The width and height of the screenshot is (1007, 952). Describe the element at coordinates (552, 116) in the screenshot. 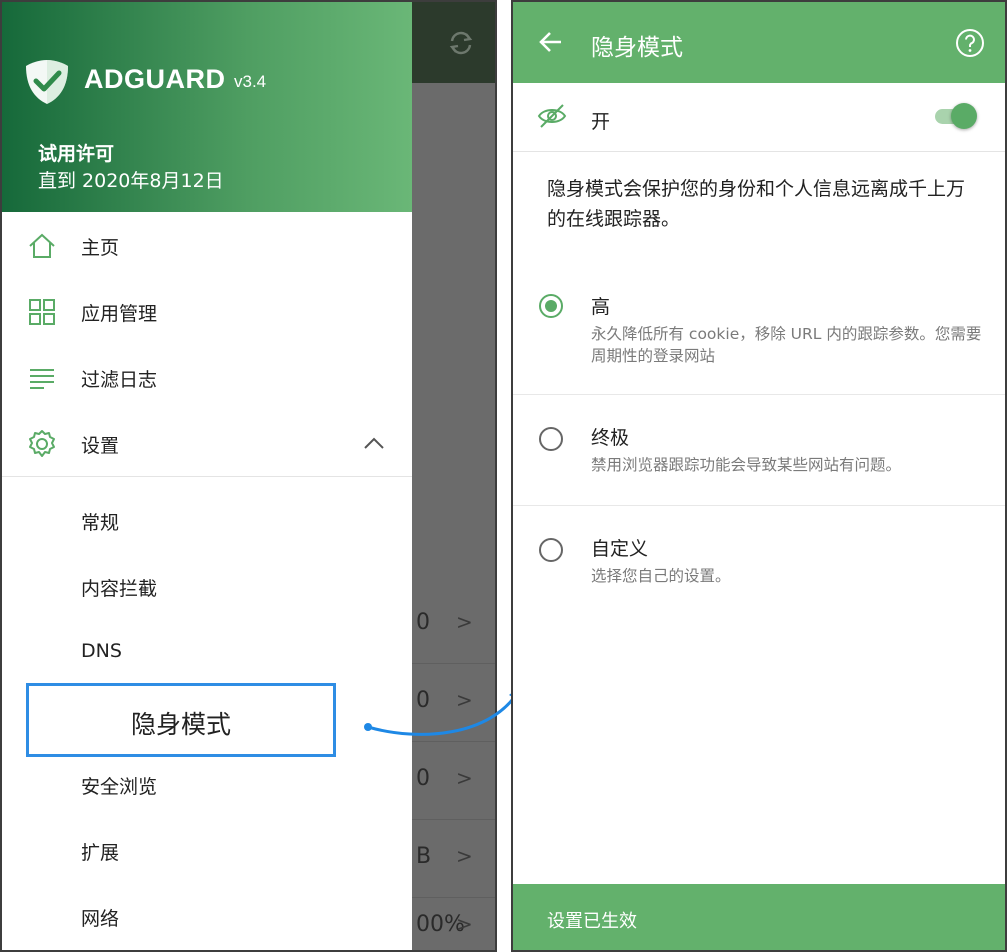

I see `eye-off-icon` at that location.